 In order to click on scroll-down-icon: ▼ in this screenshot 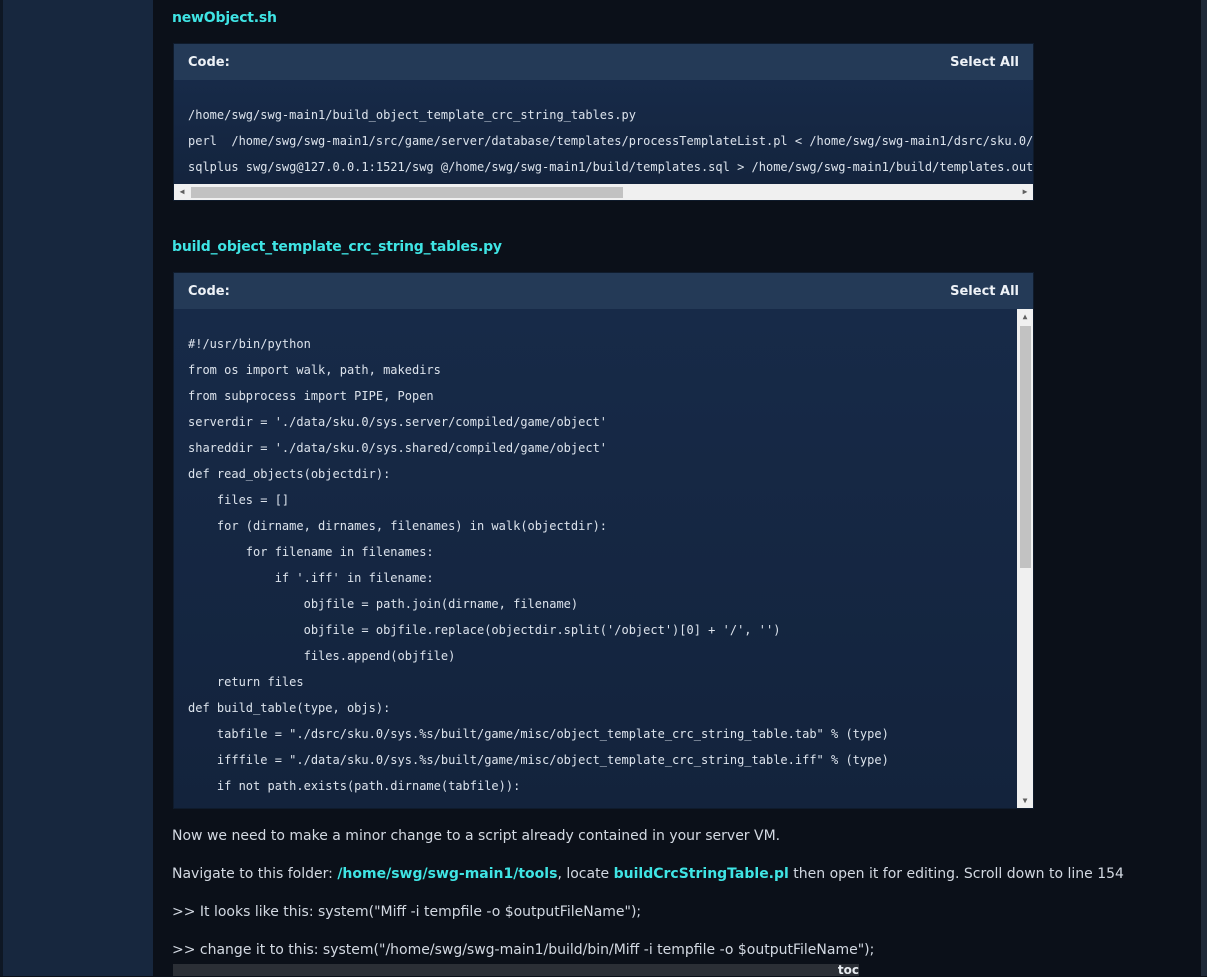, I will do `click(1025, 800)`.